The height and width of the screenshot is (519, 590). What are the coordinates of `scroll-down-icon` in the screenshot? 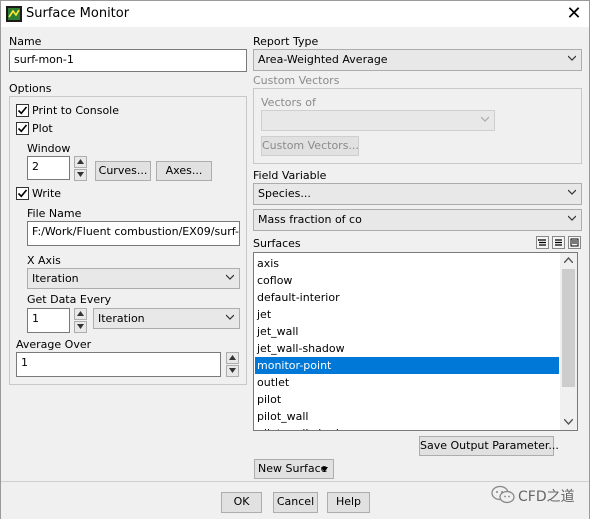 It's located at (568, 422).